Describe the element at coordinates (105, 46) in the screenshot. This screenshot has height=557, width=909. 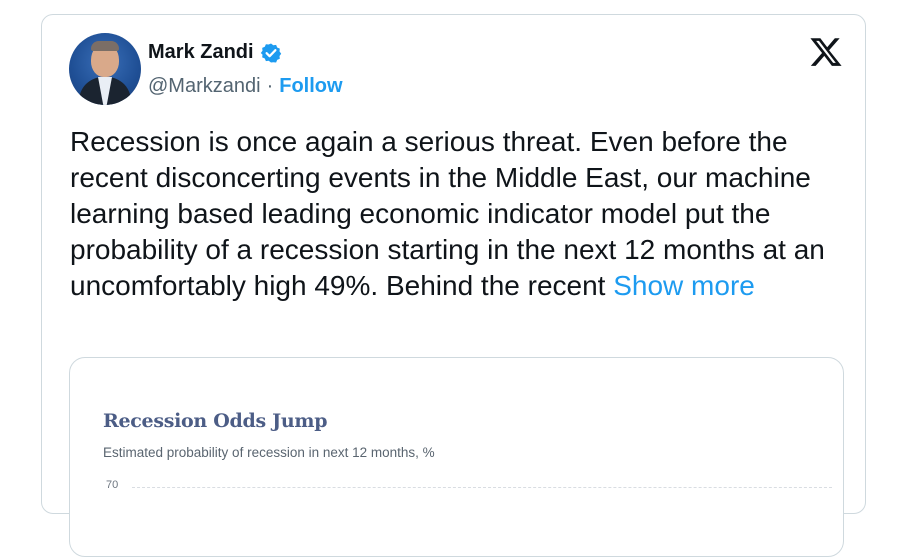
I see `avatar-hair` at that location.